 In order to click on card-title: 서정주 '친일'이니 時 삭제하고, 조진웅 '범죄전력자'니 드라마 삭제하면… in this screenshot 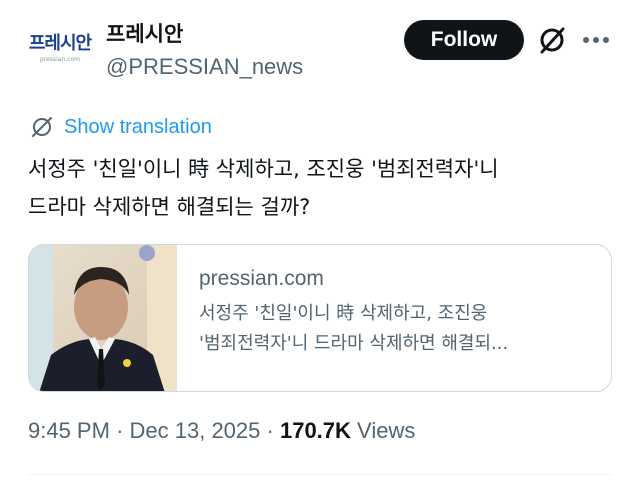, I will do `click(354, 328)`.